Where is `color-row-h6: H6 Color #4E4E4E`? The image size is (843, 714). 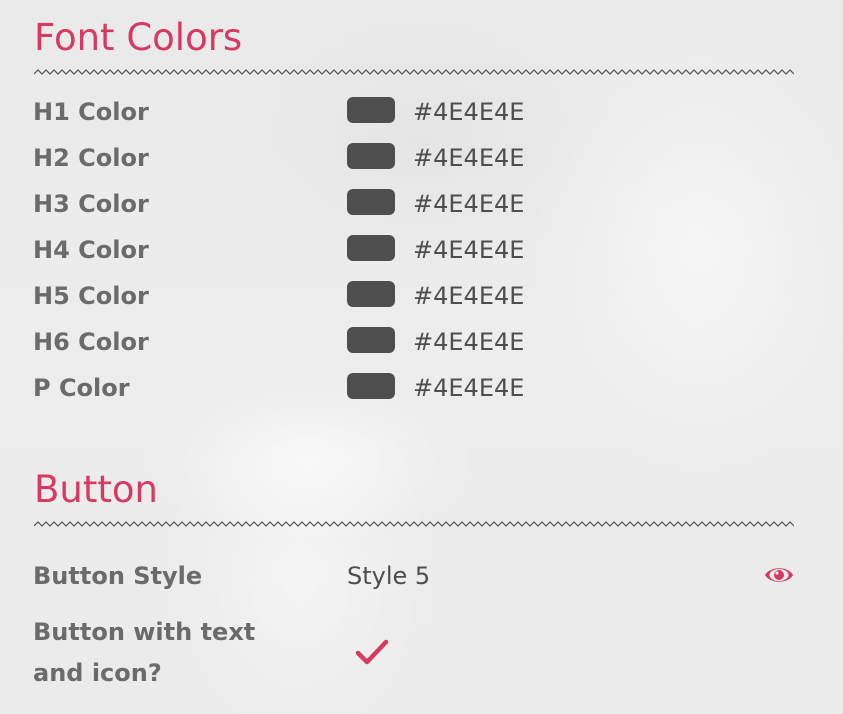
color-row-h6: H6 Color #4E4E4E is located at coordinates (413, 342).